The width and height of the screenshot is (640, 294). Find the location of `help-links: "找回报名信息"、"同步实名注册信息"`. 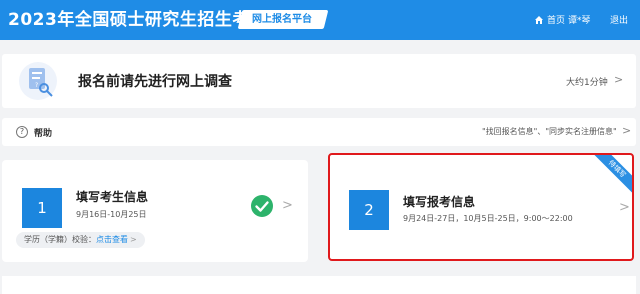

help-links: "找回报名信息"、"同步实名注册信息" is located at coordinates (549, 131).